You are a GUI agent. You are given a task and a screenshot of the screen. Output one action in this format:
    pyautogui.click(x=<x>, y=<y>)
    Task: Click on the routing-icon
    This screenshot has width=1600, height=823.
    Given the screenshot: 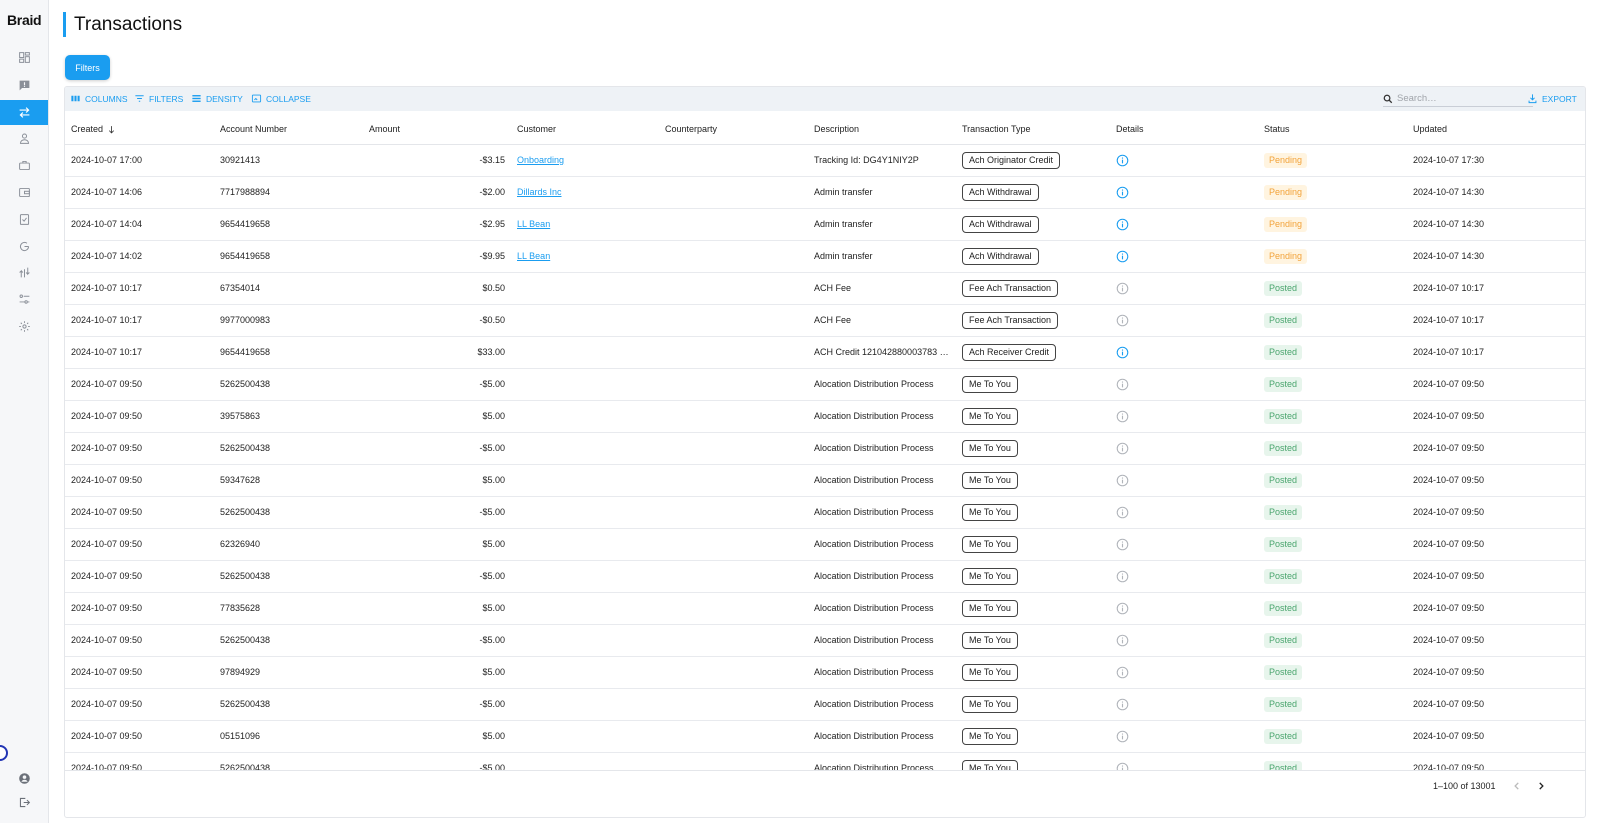 What is the action you would take?
    pyautogui.click(x=24, y=272)
    